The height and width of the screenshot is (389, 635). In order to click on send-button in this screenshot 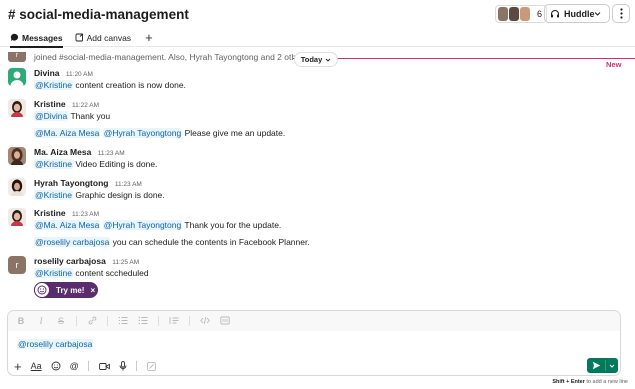, I will do `click(602, 365)`.